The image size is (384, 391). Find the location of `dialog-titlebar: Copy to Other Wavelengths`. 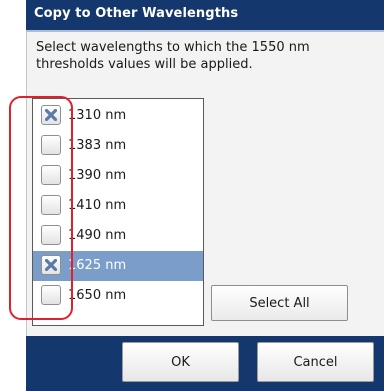

dialog-titlebar: Copy to Other Wavelengths is located at coordinates (205, 16).